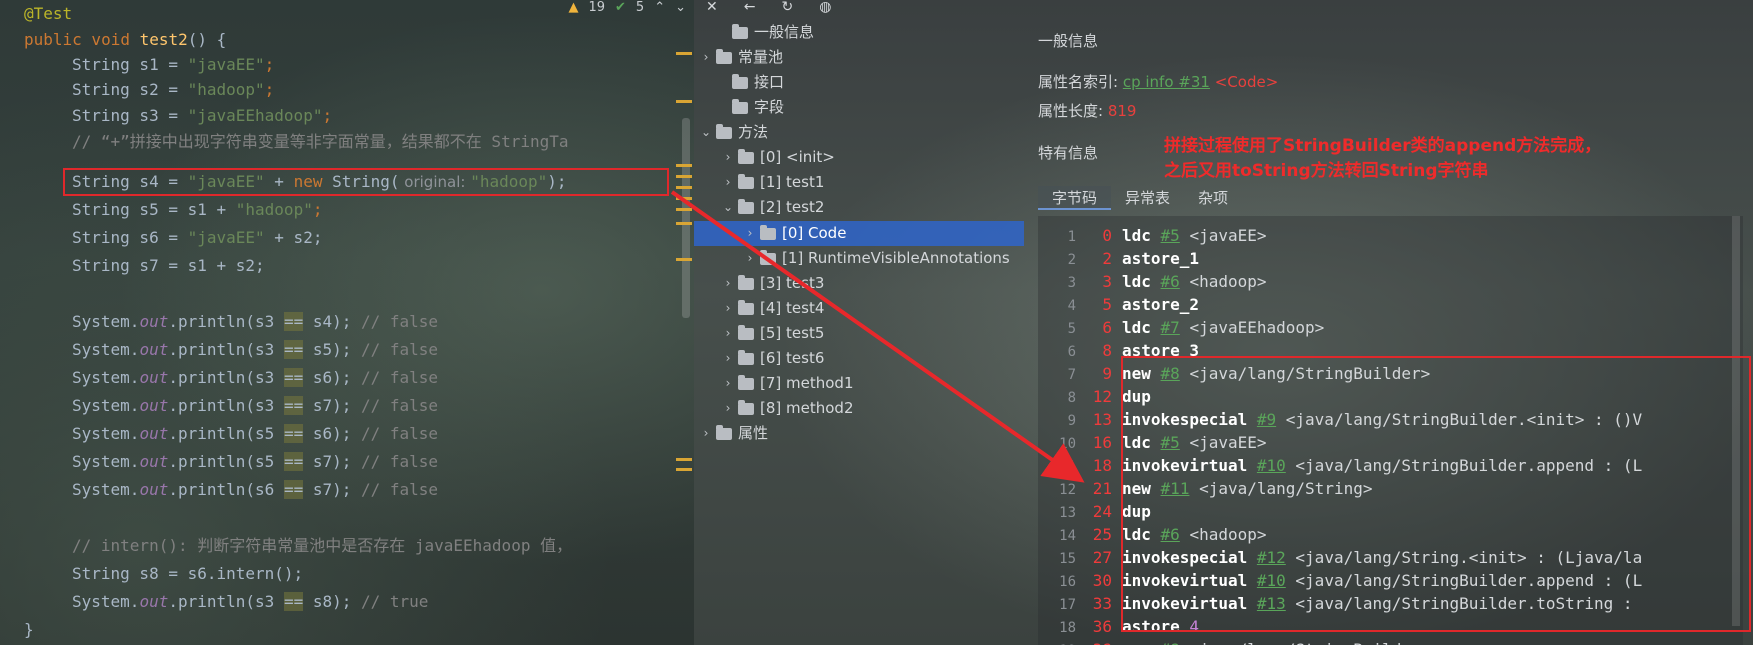 This screenshot has width=1753, height=645. I want to click on code-text: String s3 =, so click(130, 115).